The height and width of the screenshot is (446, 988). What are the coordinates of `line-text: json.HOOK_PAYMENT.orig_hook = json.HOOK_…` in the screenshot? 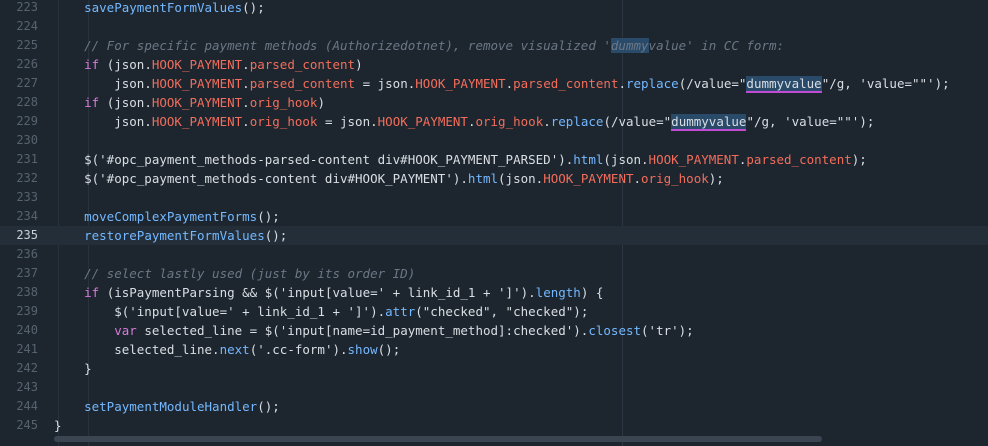 It's located at (464, 121).